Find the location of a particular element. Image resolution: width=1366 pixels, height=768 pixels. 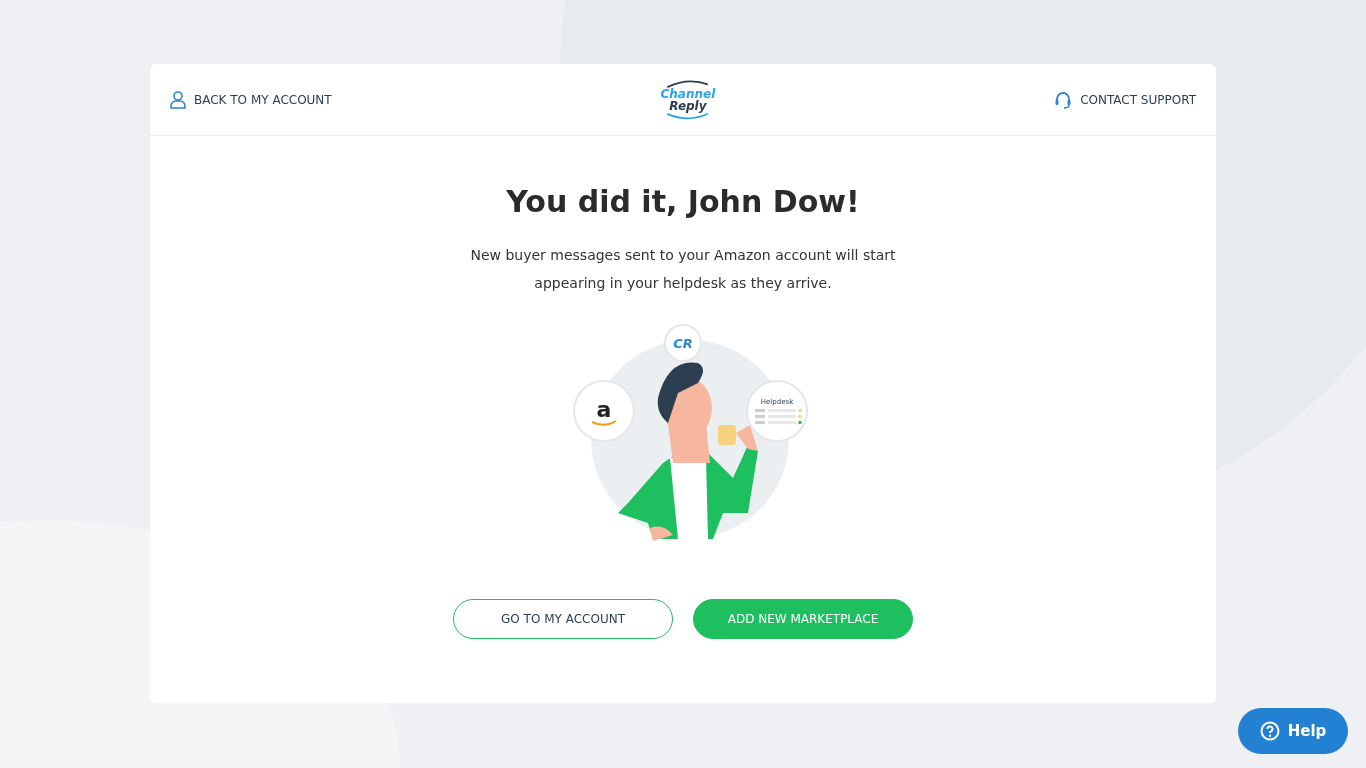

back-to-account-link: BACK TO MY ACCOUNT is located at coordinates (251, 99).